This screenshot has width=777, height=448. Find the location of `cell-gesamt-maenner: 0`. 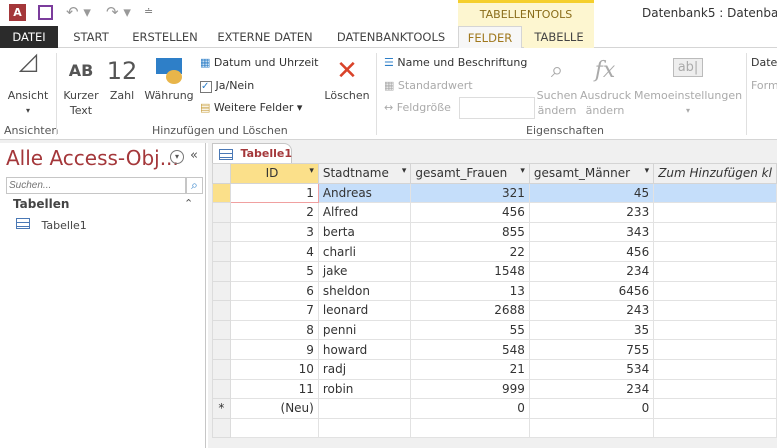

cell-gesamt-maenner: 0 is located at coordinates (591, 408).